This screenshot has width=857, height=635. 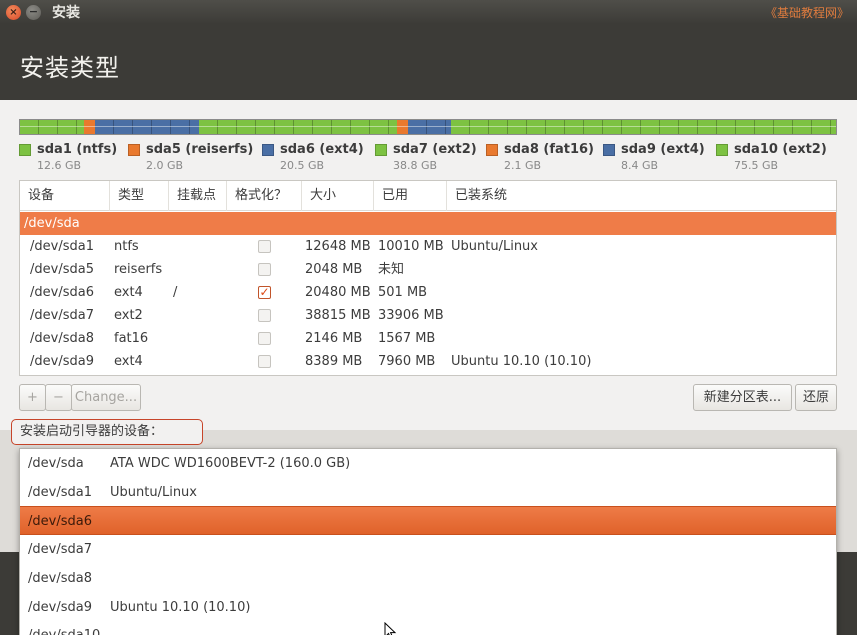 I want to click on table-row-disk: /dev/sda, so click(x=428, y=223).